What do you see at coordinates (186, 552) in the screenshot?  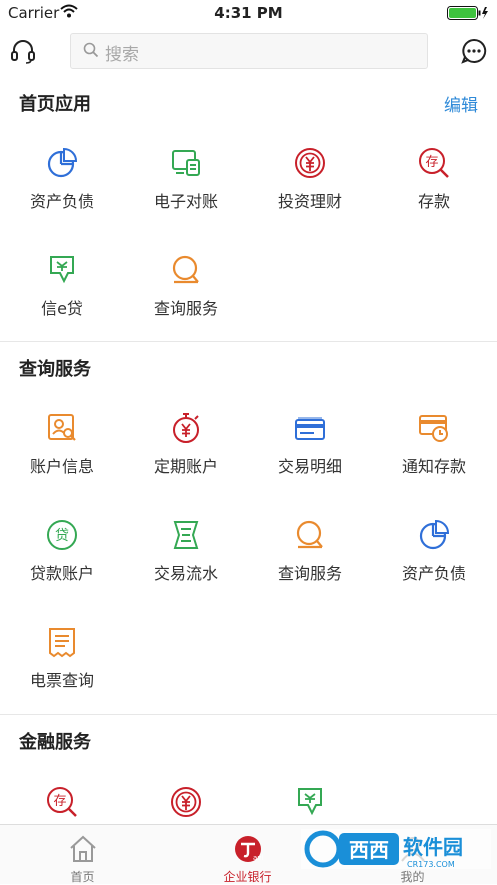 I see `service-transaction-flow: 交易流水` at bounding box center [186, 552].